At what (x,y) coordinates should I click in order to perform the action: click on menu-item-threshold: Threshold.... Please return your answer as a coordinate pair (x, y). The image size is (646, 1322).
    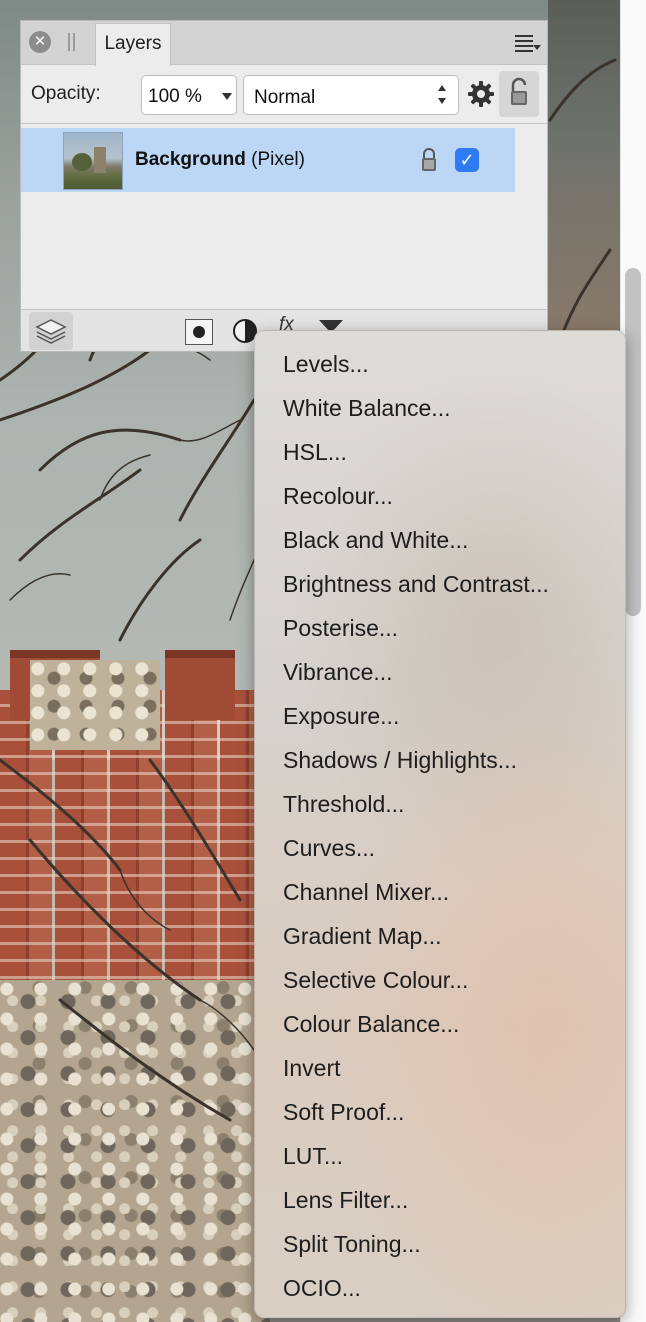
    Looking at the image, I should click on (440, 804).